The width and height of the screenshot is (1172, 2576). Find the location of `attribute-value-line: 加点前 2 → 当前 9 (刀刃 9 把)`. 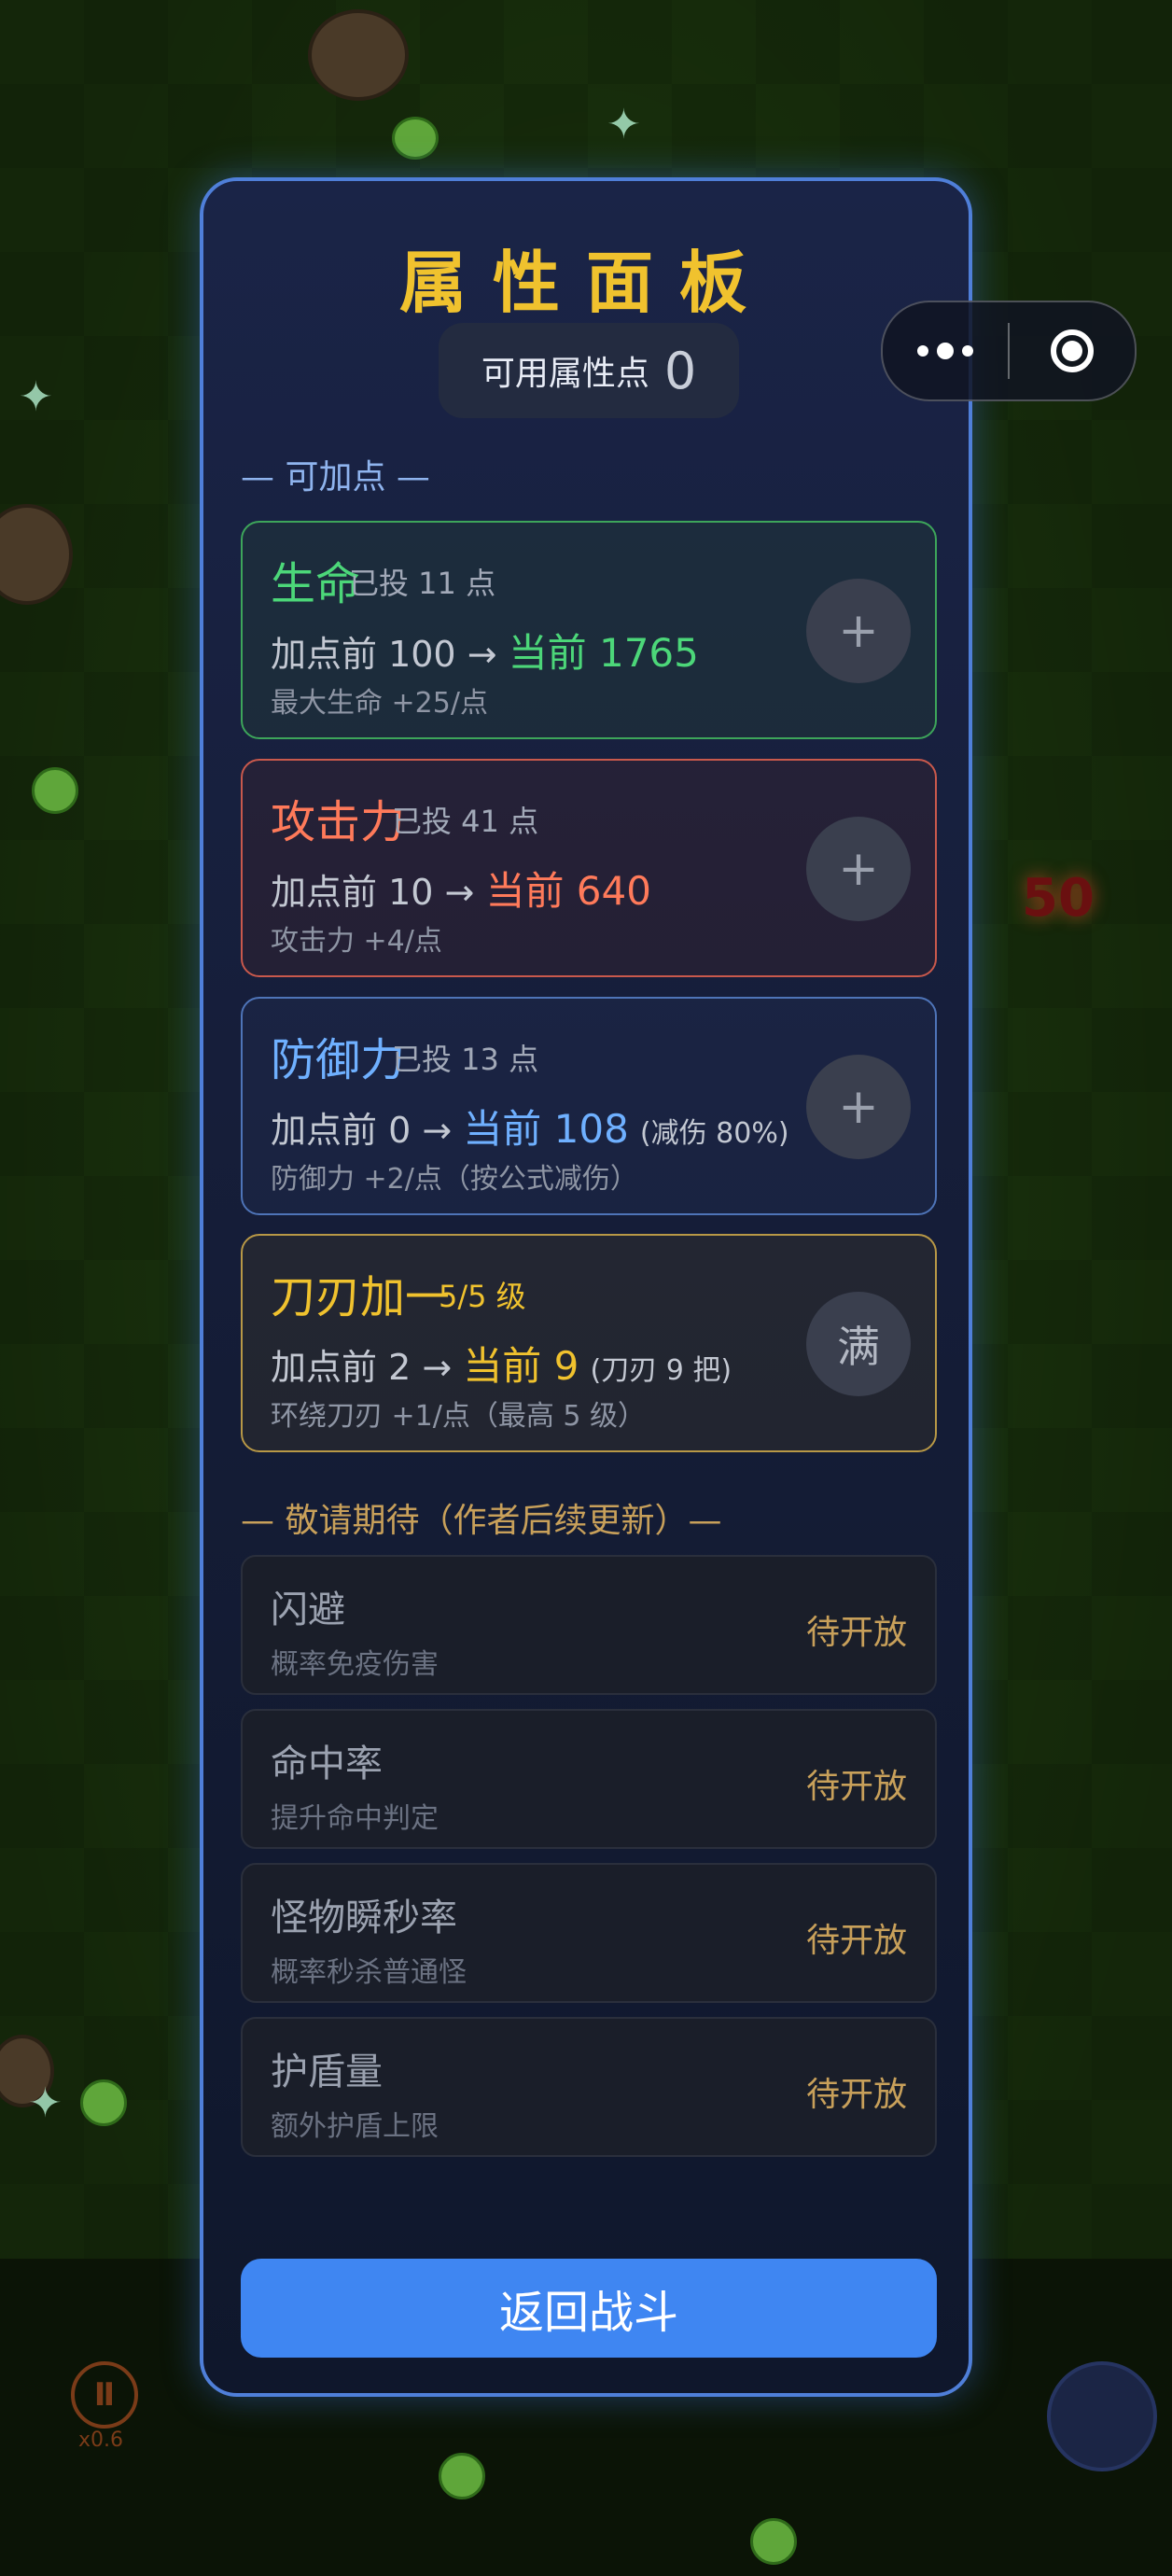

attribute-value-line: 加点前 2 → 当前 9 (刀刃 9 把) is located at coordinates (501, 1363).